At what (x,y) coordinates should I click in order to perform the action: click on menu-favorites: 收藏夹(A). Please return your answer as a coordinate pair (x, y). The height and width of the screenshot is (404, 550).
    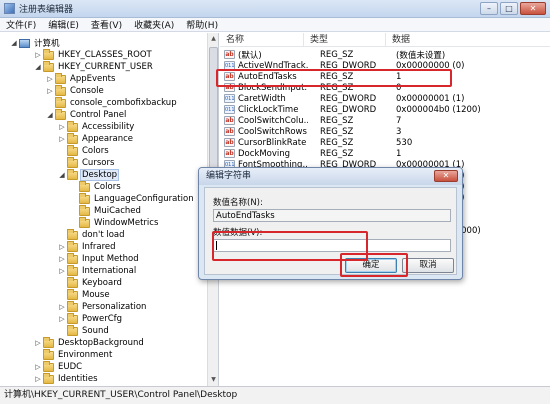
    Looking at the image, I should click on (154, 24).